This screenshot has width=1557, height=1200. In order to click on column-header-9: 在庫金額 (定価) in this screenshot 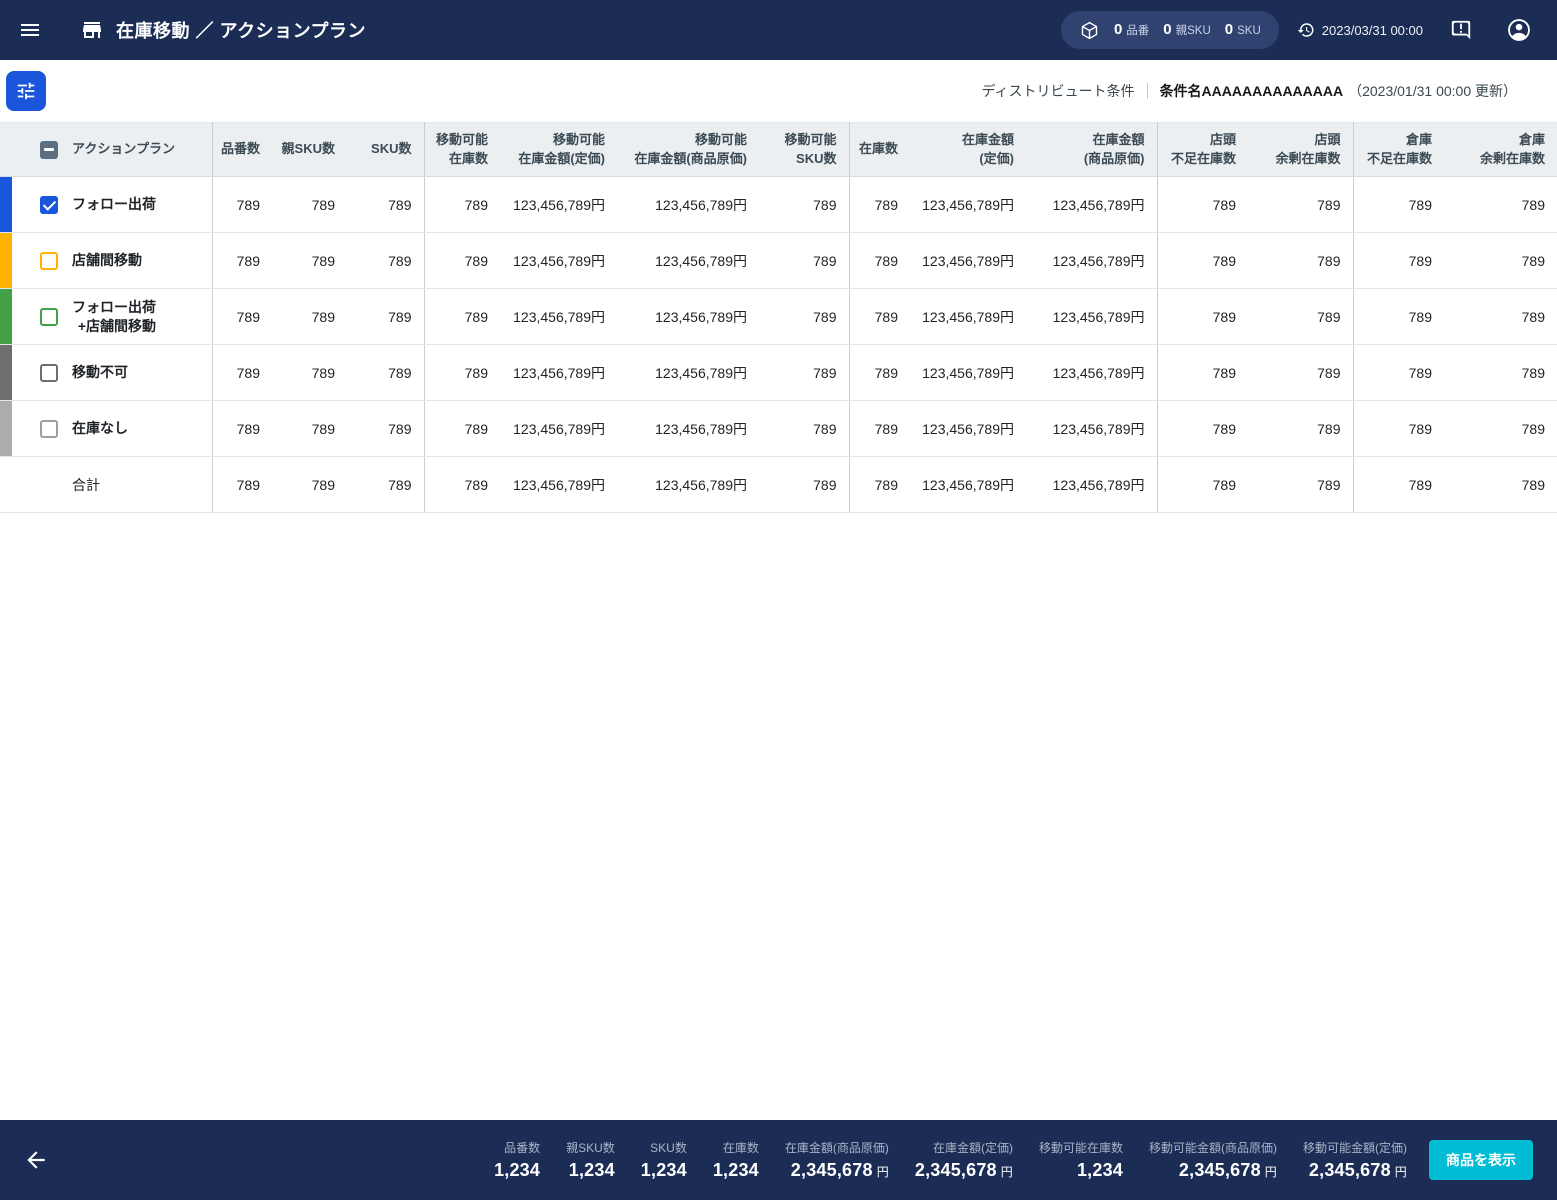, I will do `click(968, 149)`.